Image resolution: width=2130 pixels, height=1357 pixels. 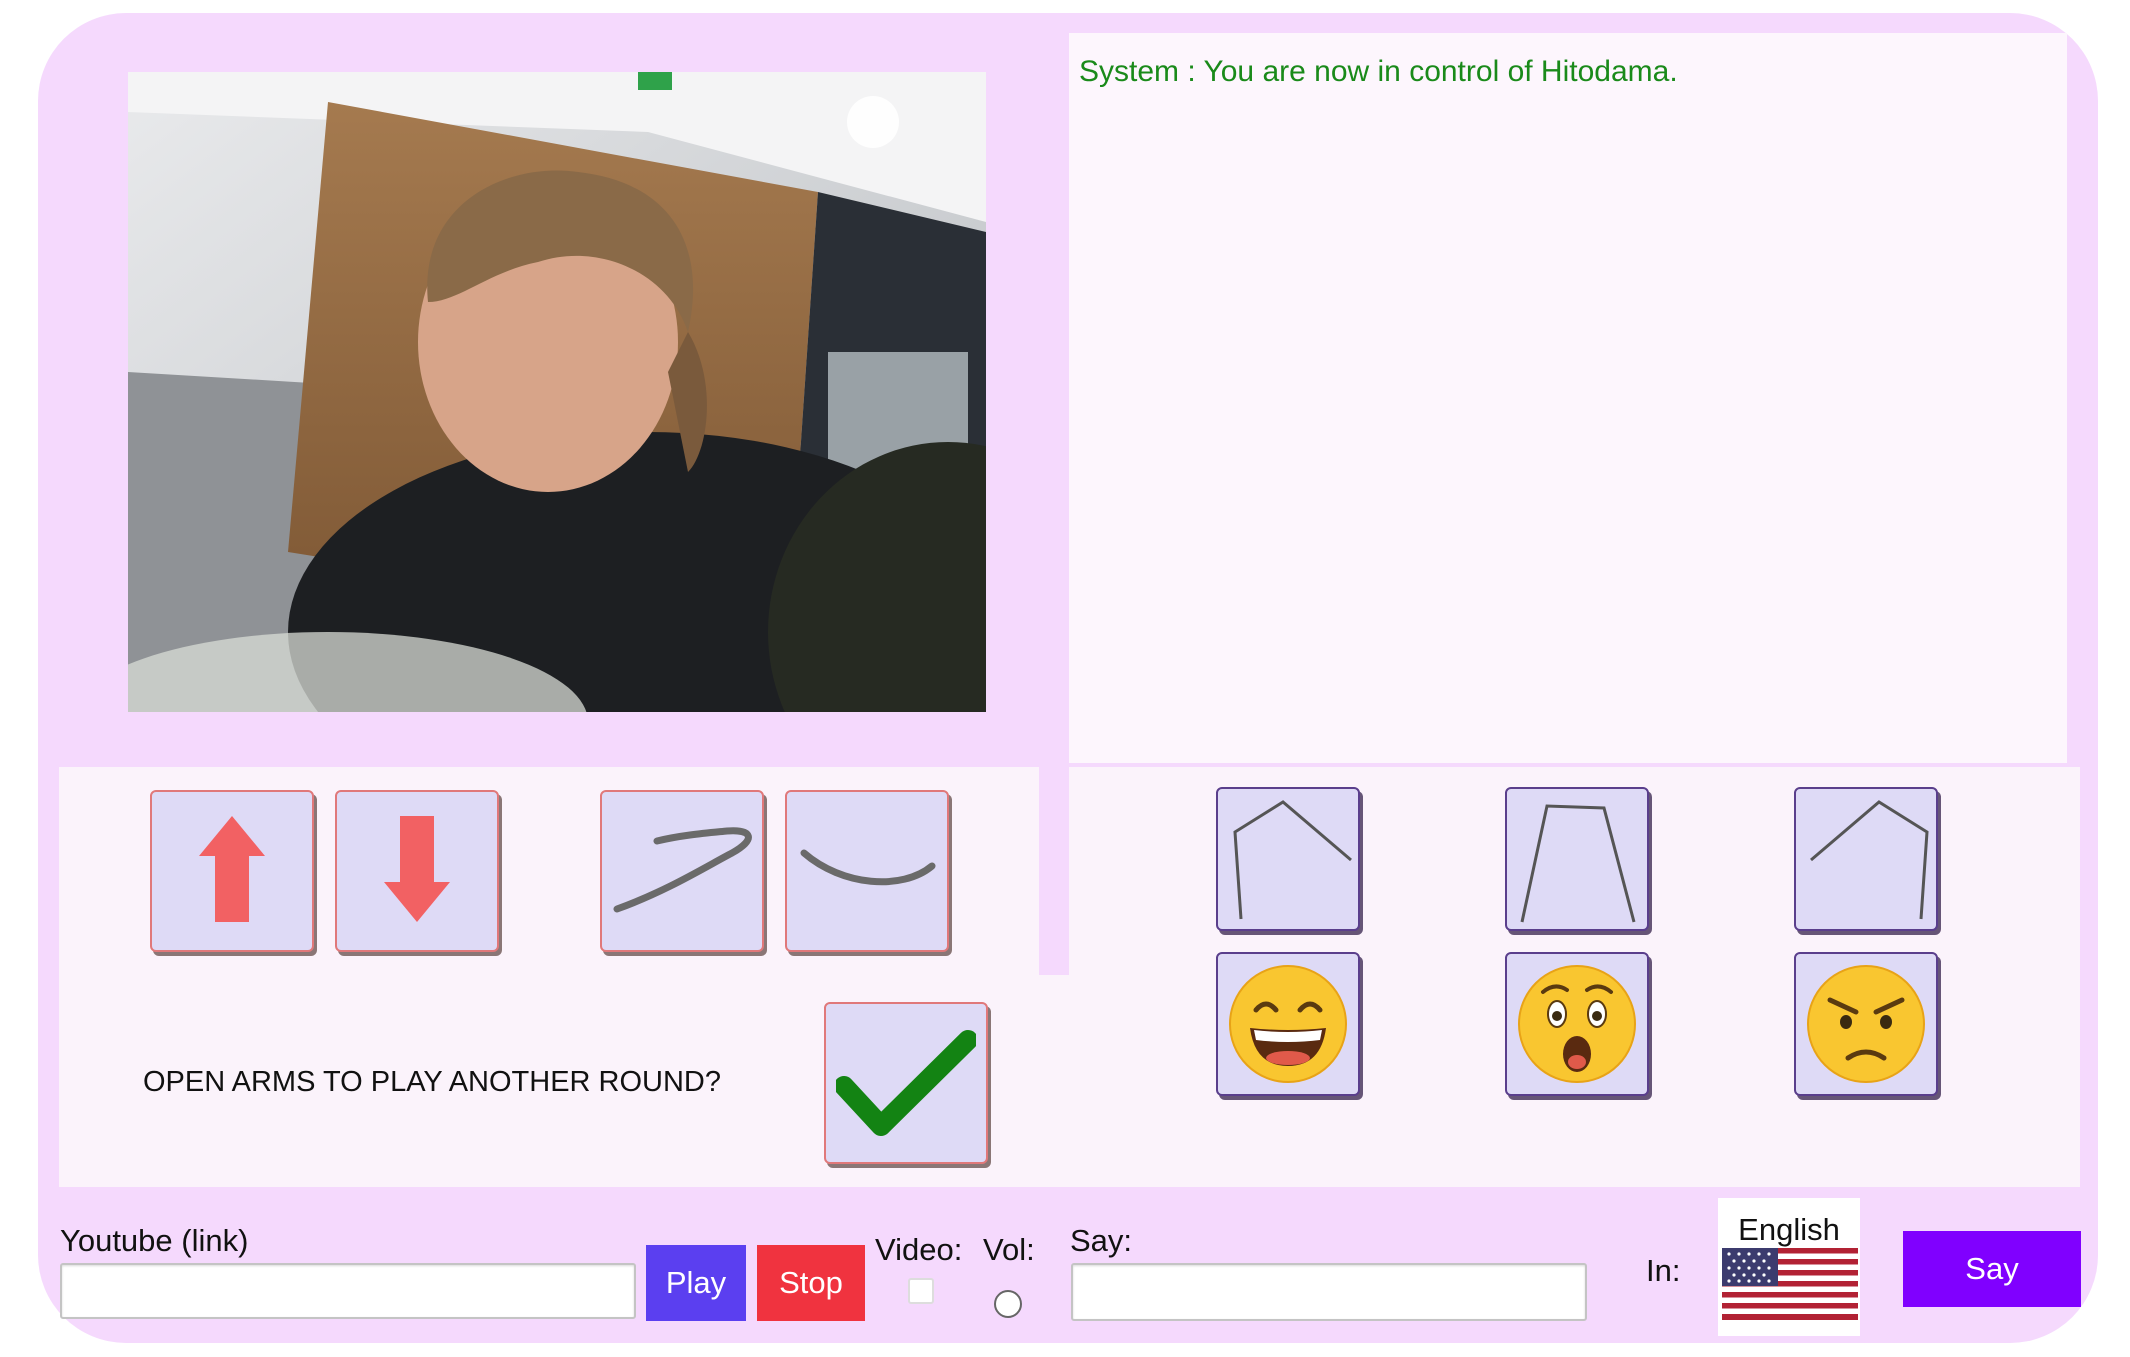 What do you see at coordinates (868, 867) in the screenshot?
I see `curve-smile-icon` at bounding box center [868, 867].